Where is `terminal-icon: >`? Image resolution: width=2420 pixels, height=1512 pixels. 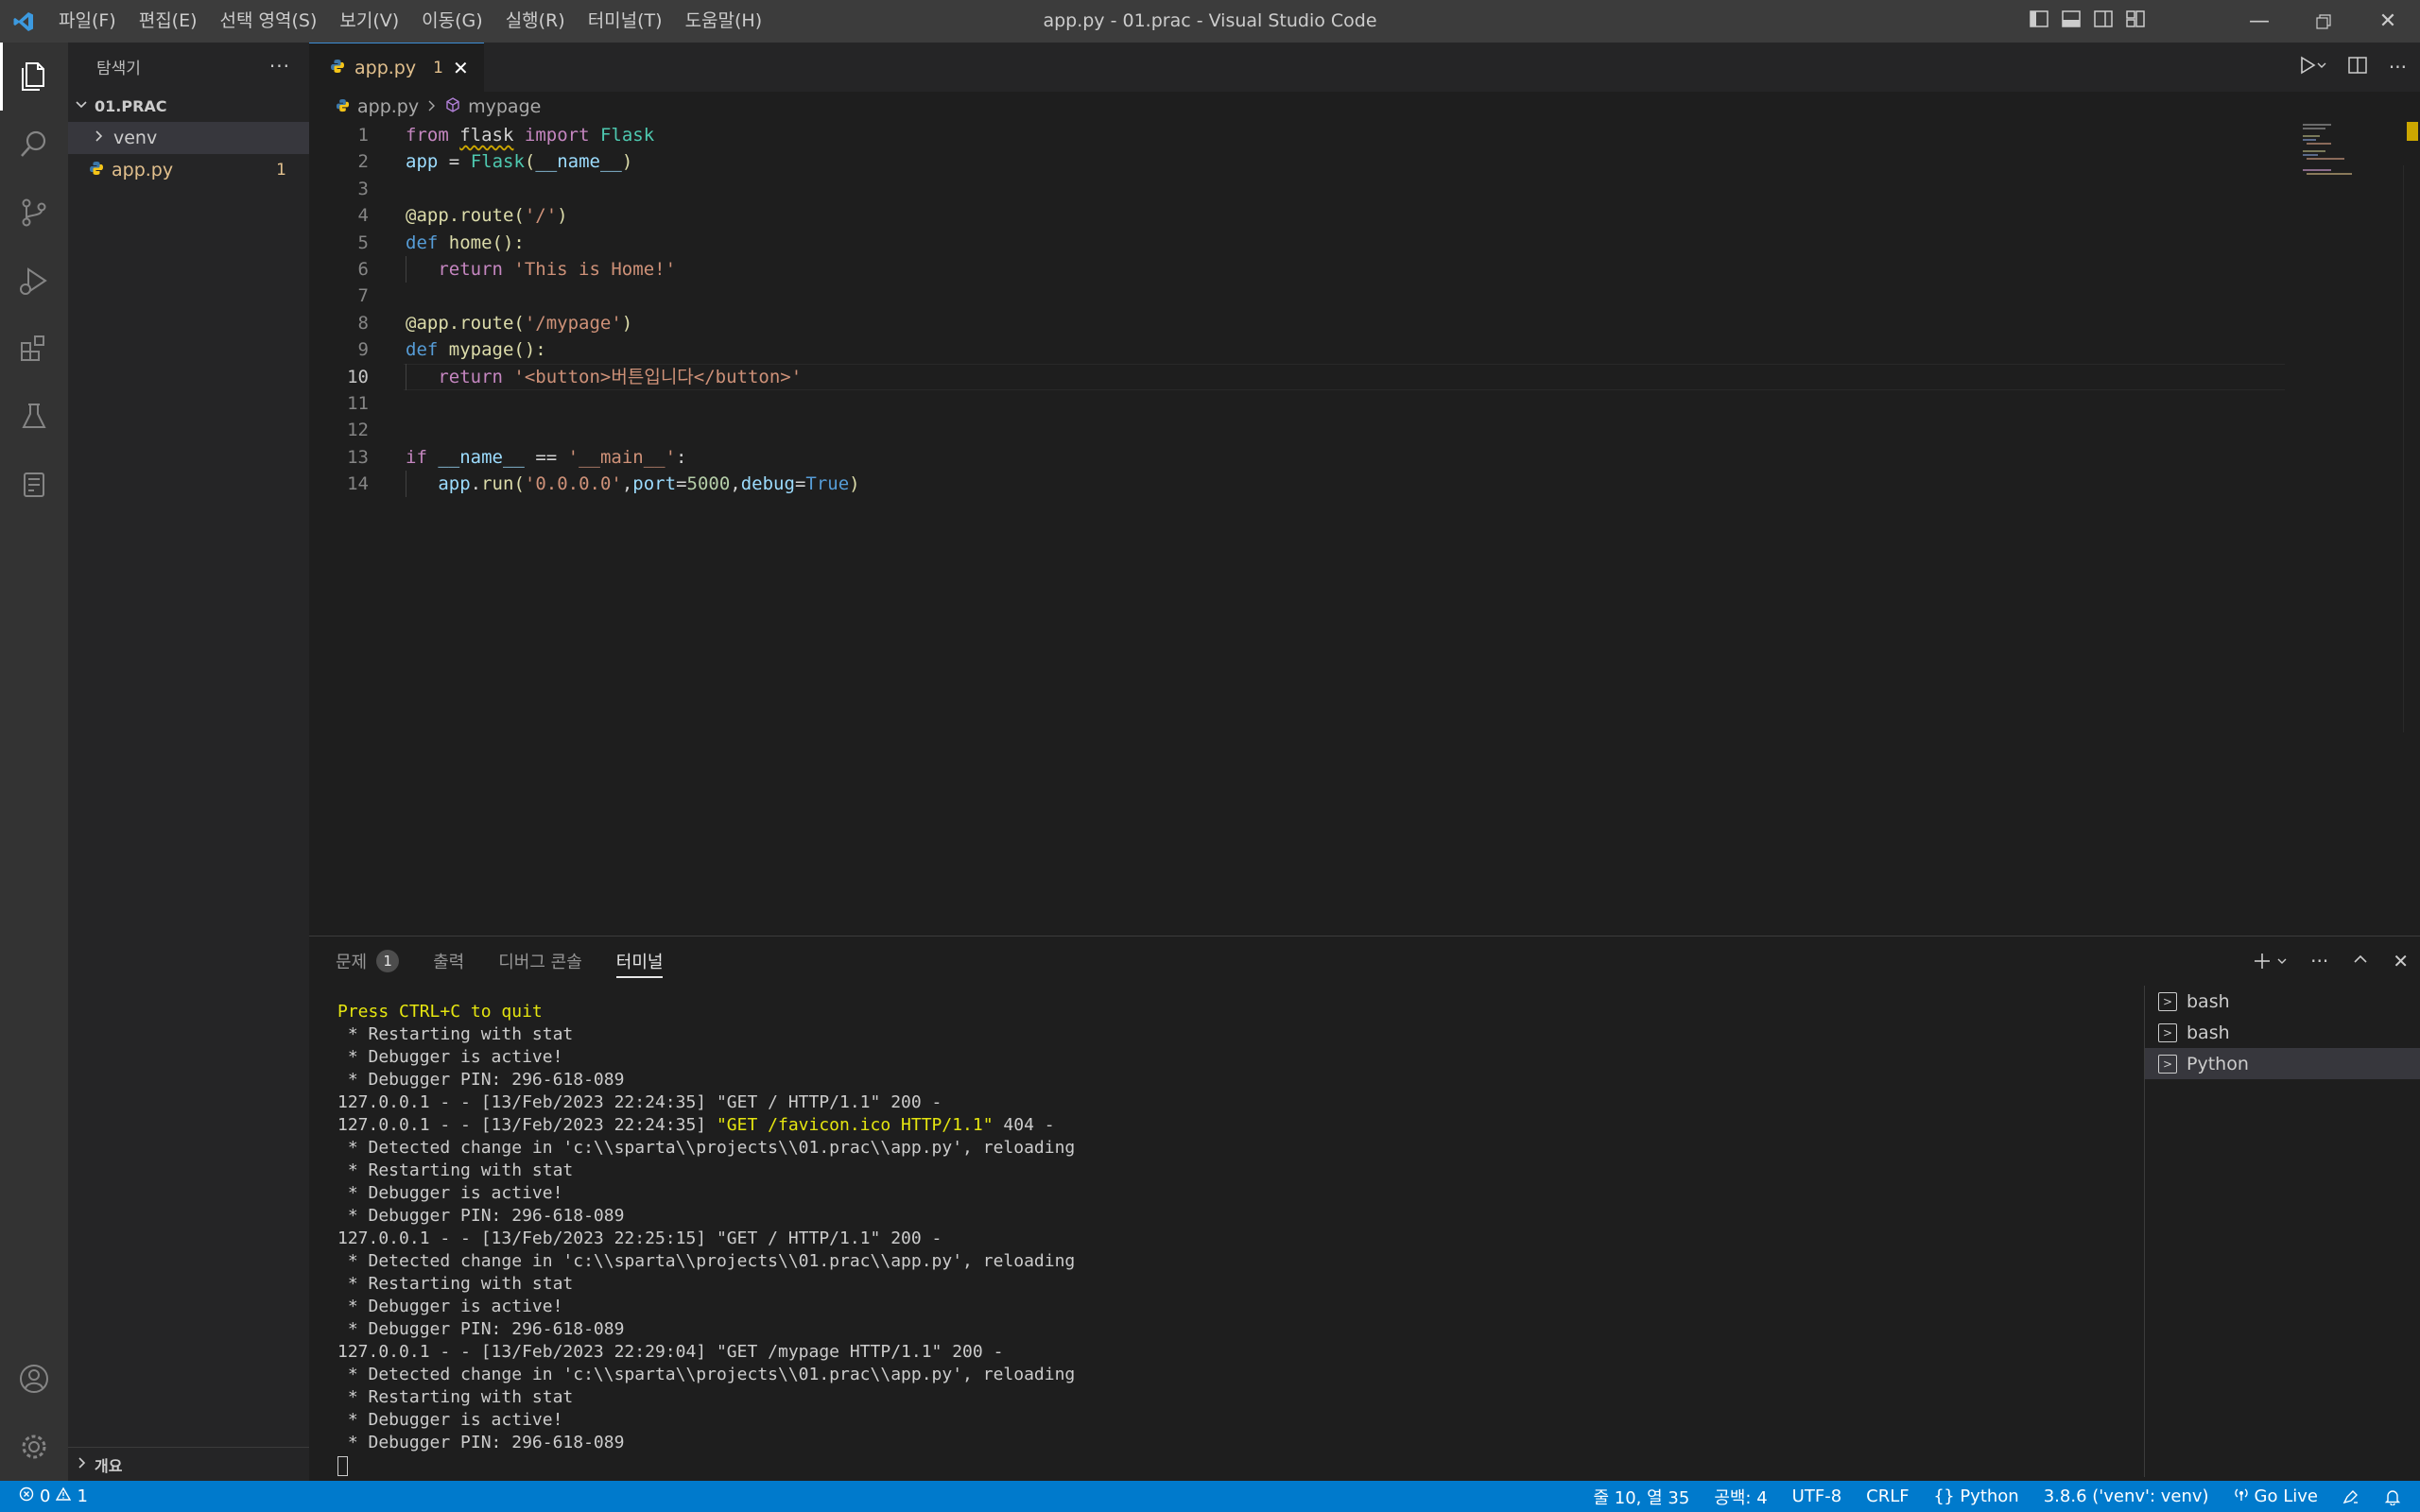
terminal-icon: > is located at coordinates (2167, 1032).